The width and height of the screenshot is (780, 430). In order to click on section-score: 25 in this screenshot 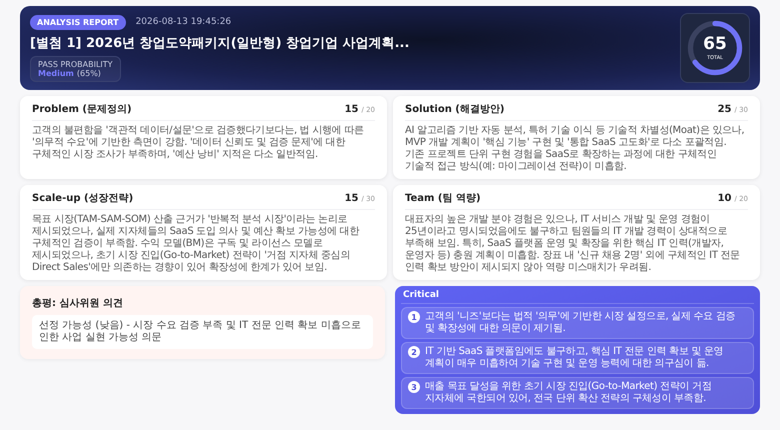, I will do `click(725, 109)`.